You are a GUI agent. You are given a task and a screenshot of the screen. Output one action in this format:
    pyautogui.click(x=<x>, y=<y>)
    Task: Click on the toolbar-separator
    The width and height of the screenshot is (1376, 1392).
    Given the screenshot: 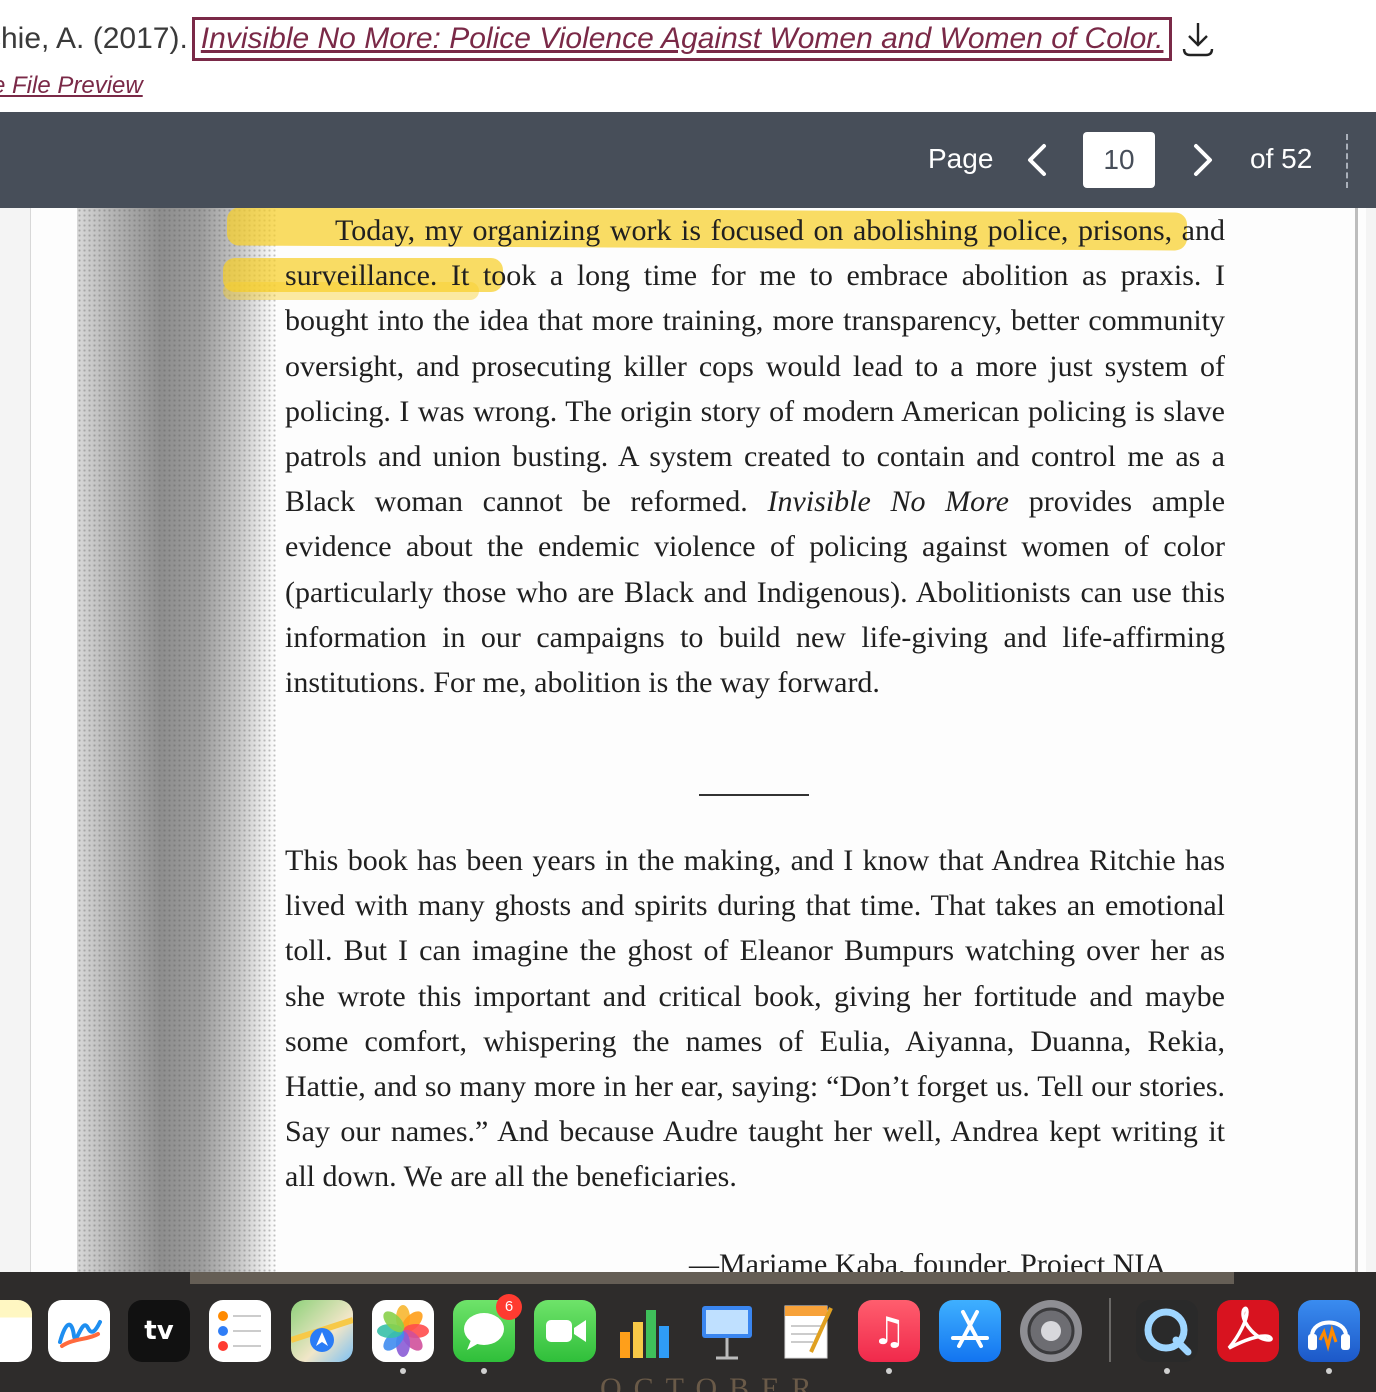 What is the action you would take?
    pyautogui.click(x=1347, y=161)
    